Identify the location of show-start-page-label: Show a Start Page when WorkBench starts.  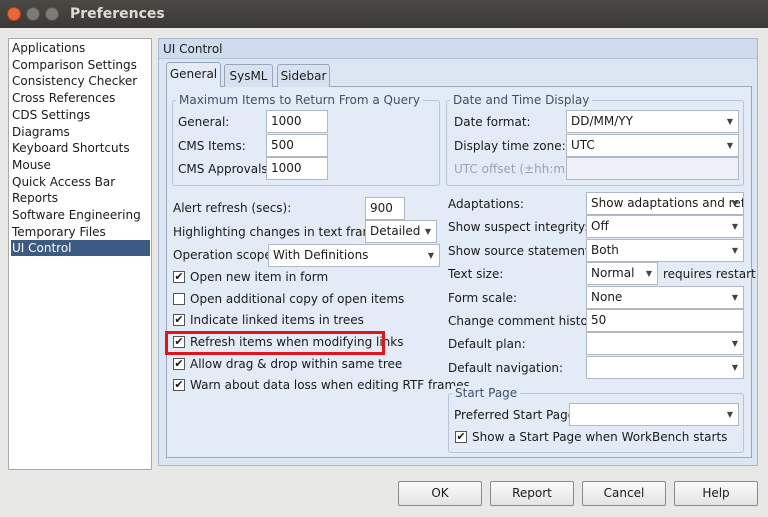
(600, 437).